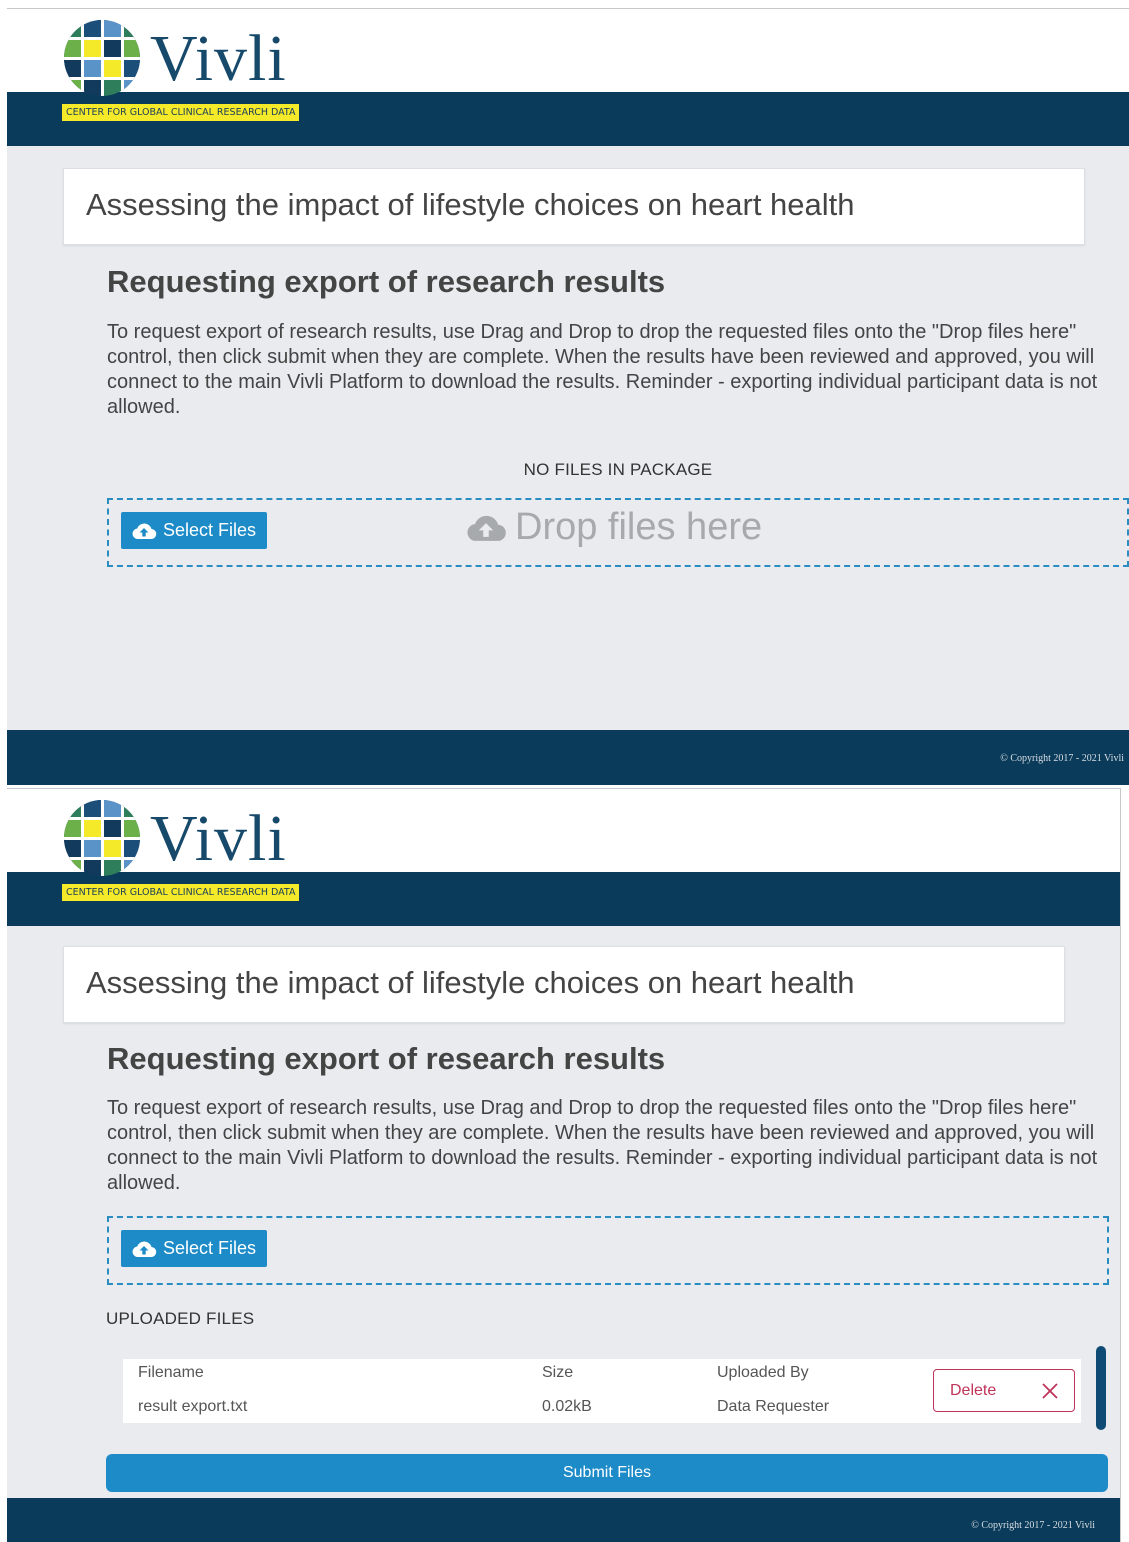 The width and height of the screenshot is (1129, 1542). I want to click on drop-files-hint: Drop files here, so click(613, 527).